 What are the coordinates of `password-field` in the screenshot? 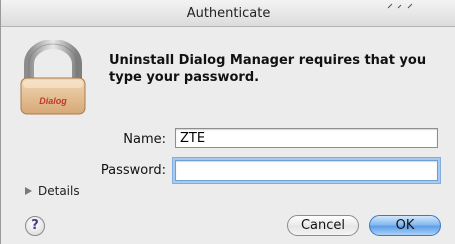 It's located at (306, 170).